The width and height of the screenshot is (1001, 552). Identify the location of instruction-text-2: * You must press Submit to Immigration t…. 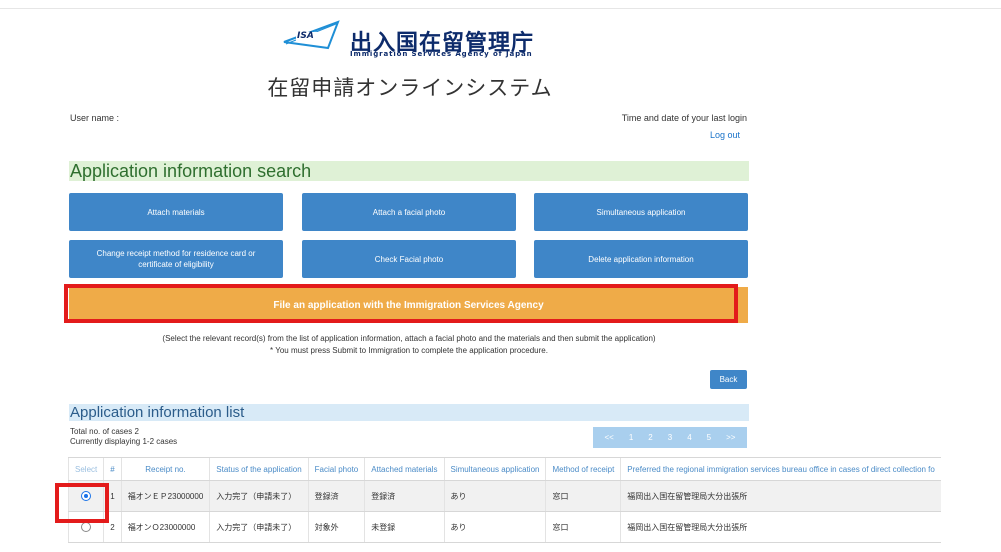
(409, 350).